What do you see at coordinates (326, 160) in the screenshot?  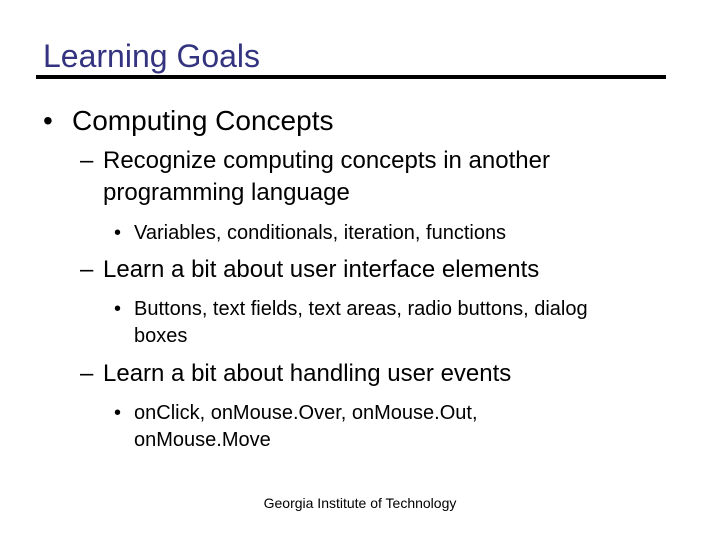 I see `subitem-text-line: Recognize computing concepts in another` at bounding box center [326, 160].